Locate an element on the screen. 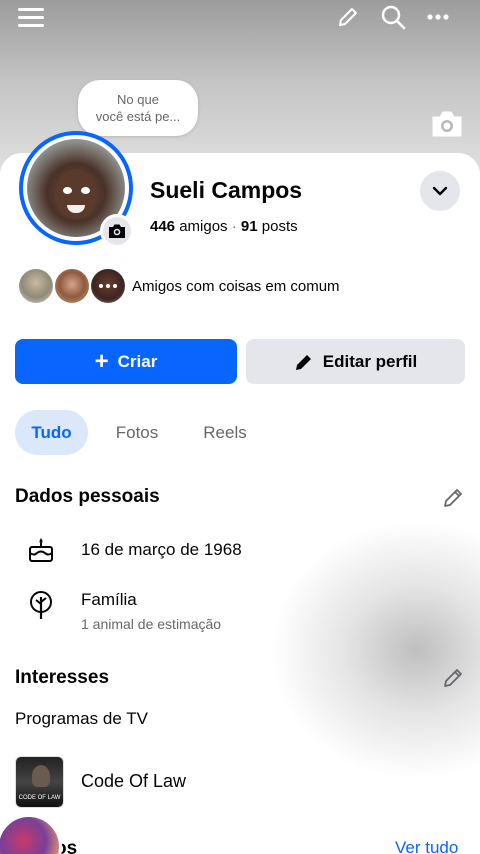  edit-profile-button: Editar perfil is located at coordinates (355, 361).